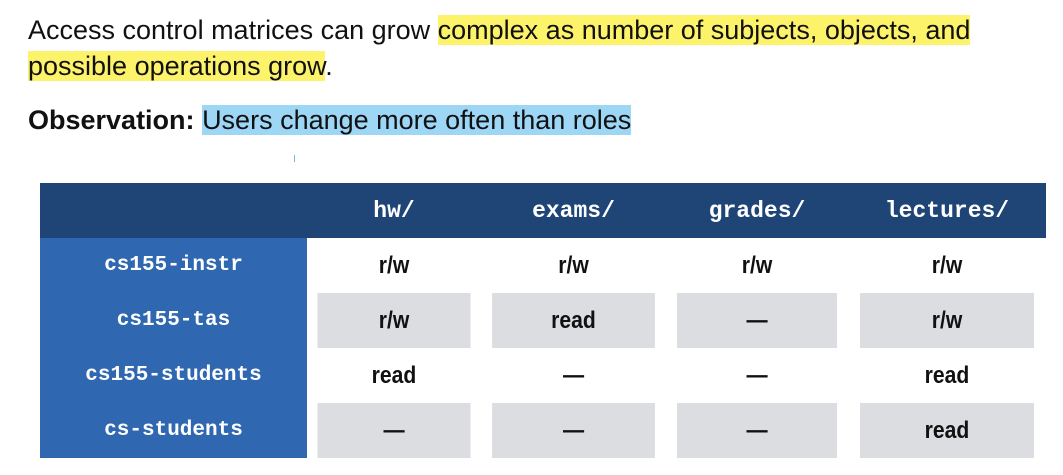 The width and height of the screenshot is (1063, 475). I want to click on matrix-header-row: hw/ exams/ grades/ lectures/, so click(543, 210).